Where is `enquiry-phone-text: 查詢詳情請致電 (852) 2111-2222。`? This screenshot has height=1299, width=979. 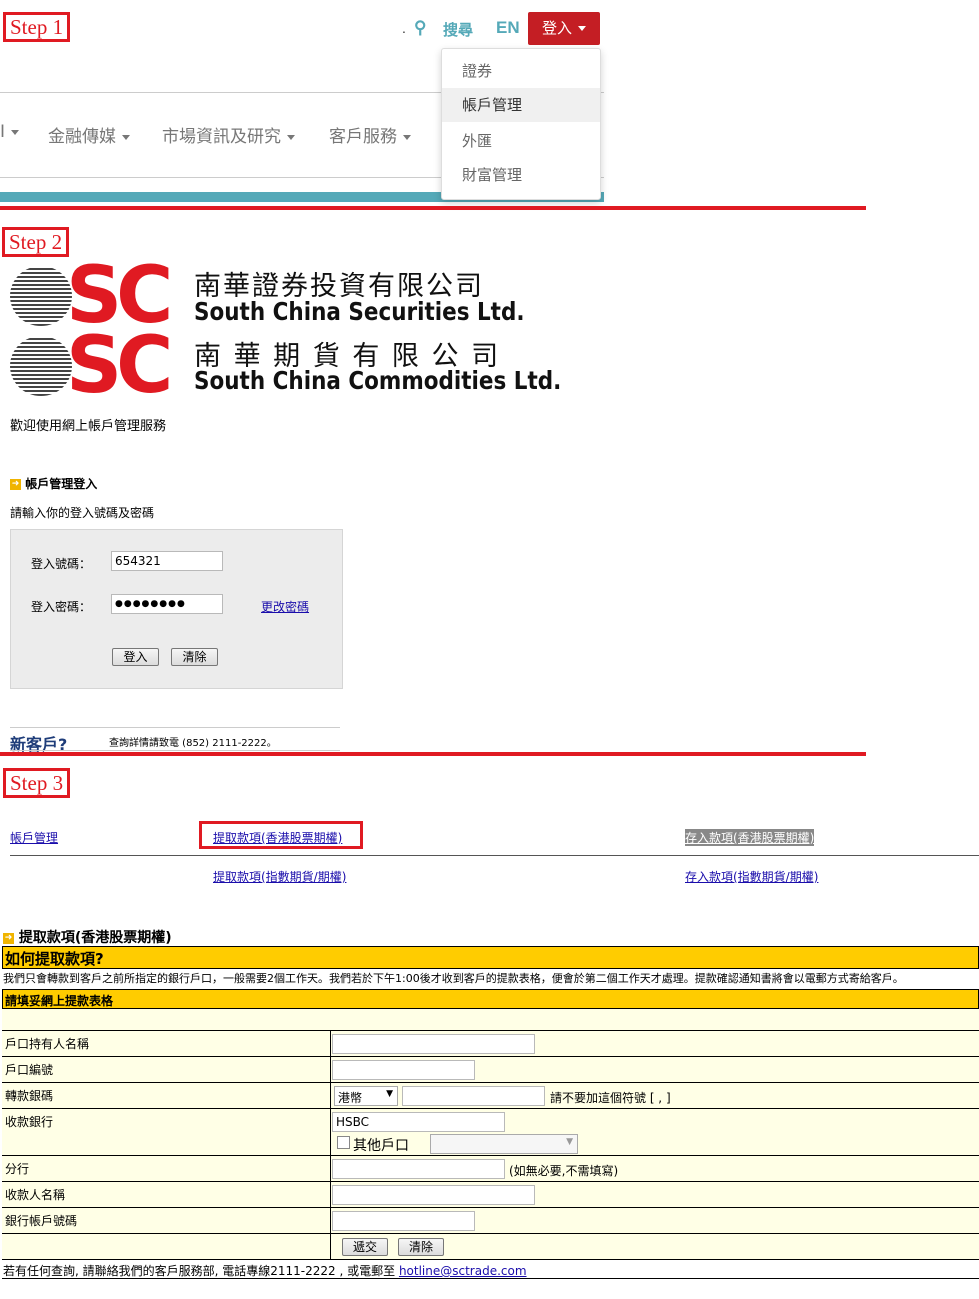
enquiry-phone-text: 查詢詳情請致電 (852) 2111-2222。 is located at coordinates (193, 743).